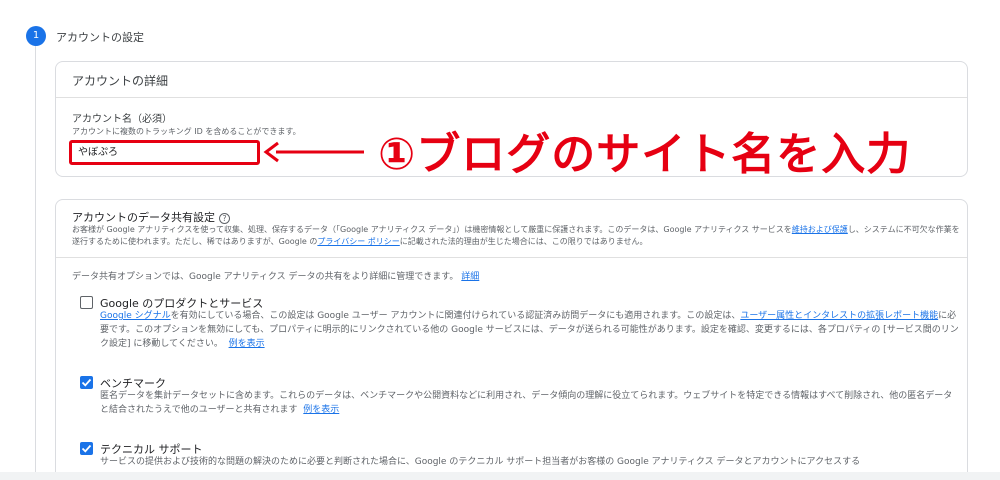  I want to click on benchmark-checkbox, so click(86, 382).